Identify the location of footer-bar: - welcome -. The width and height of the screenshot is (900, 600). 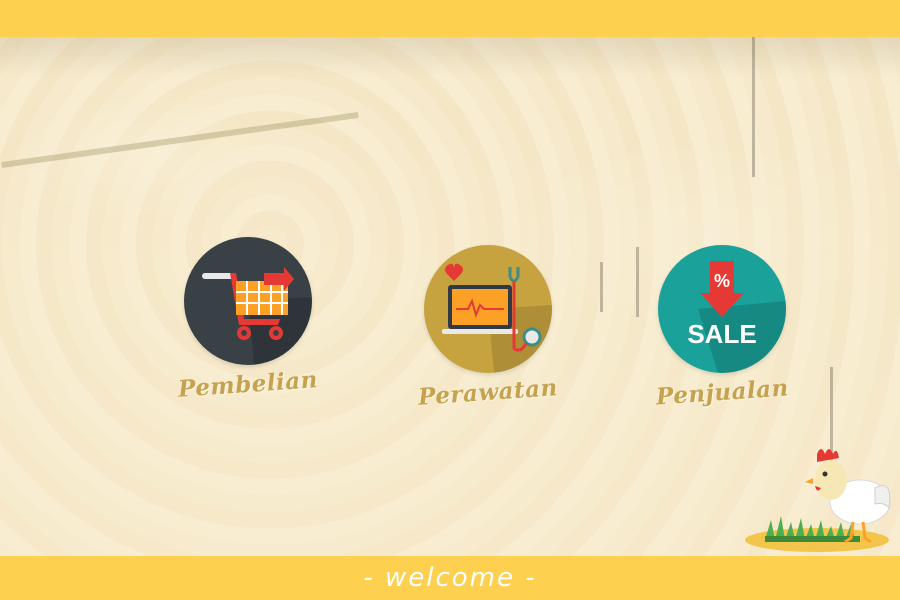
(450, 578).